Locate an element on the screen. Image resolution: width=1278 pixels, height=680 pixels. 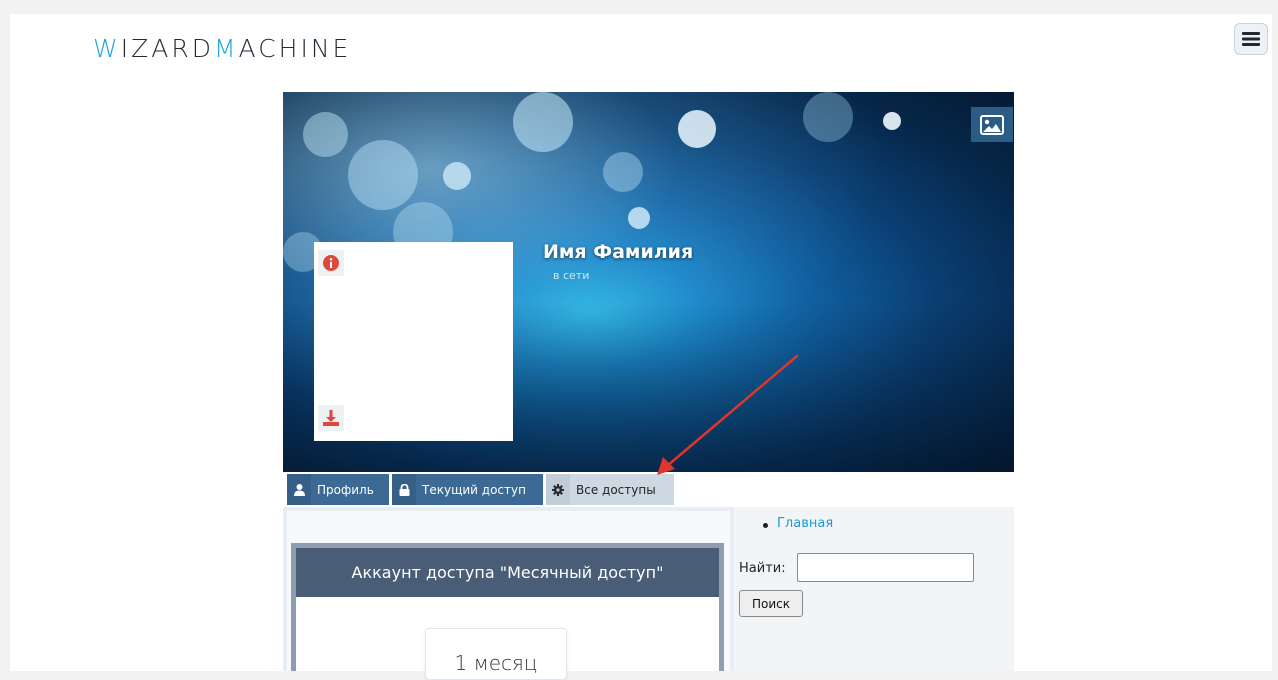
avatar-download-button is located at coordinates (331, 418).